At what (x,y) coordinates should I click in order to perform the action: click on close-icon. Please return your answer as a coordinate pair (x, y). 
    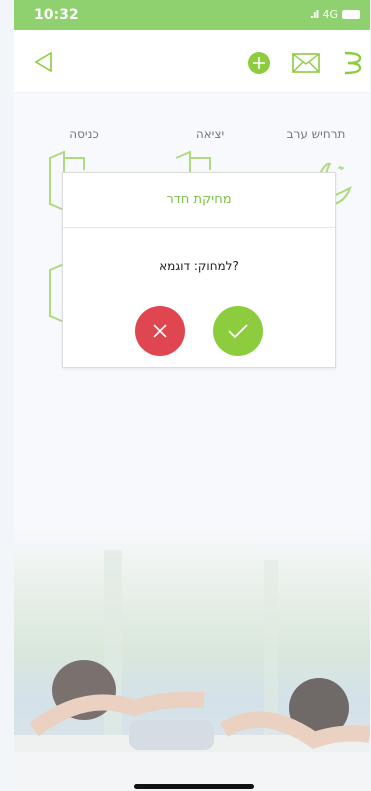
    Looking at the image, I should click on (160, 331).